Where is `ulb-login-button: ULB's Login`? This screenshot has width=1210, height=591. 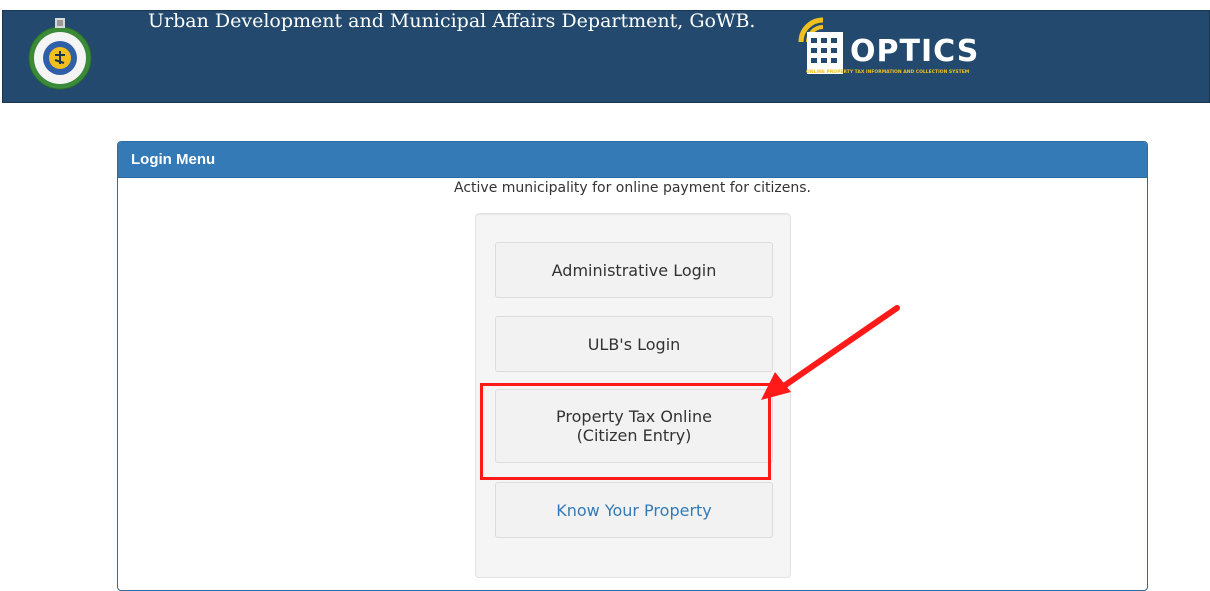
ulb-login-button: ULB's Login is located at coordinates (634, 344).